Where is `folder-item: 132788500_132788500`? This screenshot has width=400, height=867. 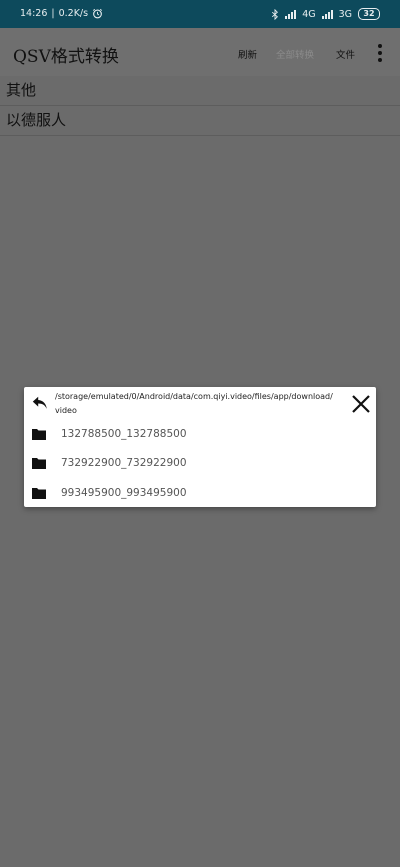
folder-item: 132788500_132788500 is located at coordinates (109, 434).